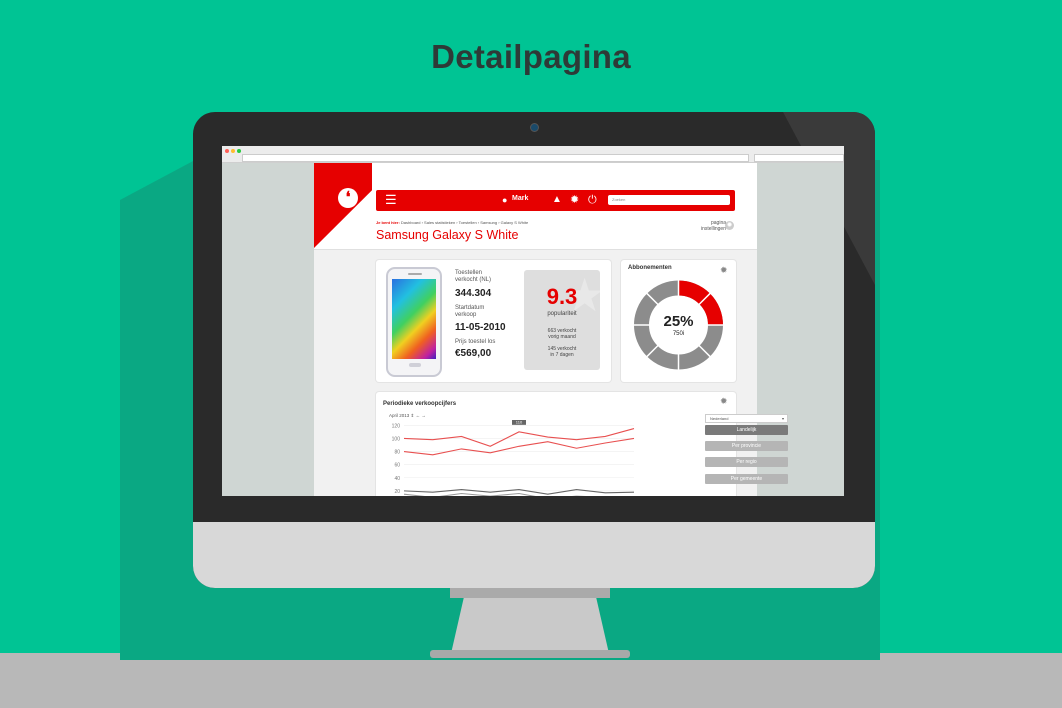 This screenshot has width=1062, height=708. I want to click on region-select: Nederland ▾, so click(746, 418).